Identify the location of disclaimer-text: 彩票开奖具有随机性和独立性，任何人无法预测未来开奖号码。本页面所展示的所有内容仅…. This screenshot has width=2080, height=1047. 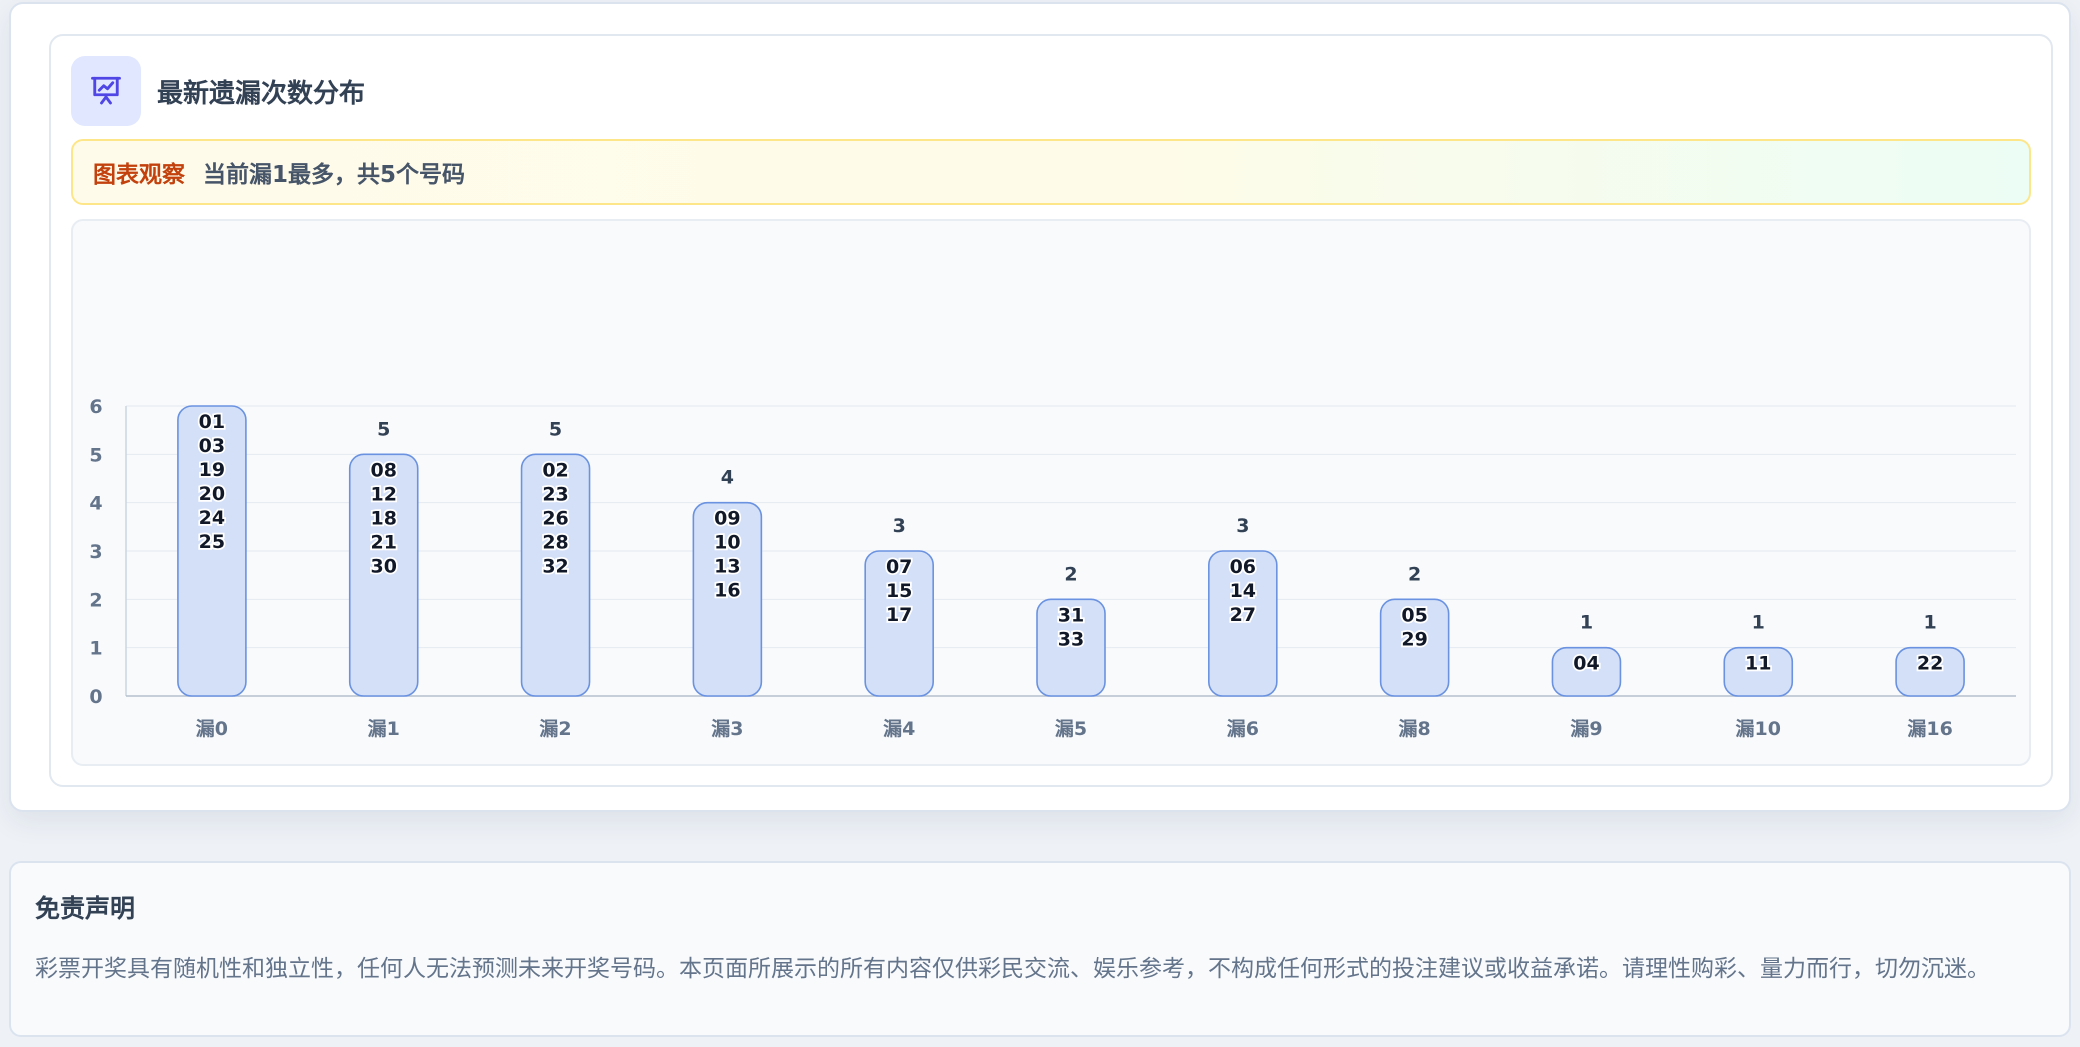
(1012, 969).